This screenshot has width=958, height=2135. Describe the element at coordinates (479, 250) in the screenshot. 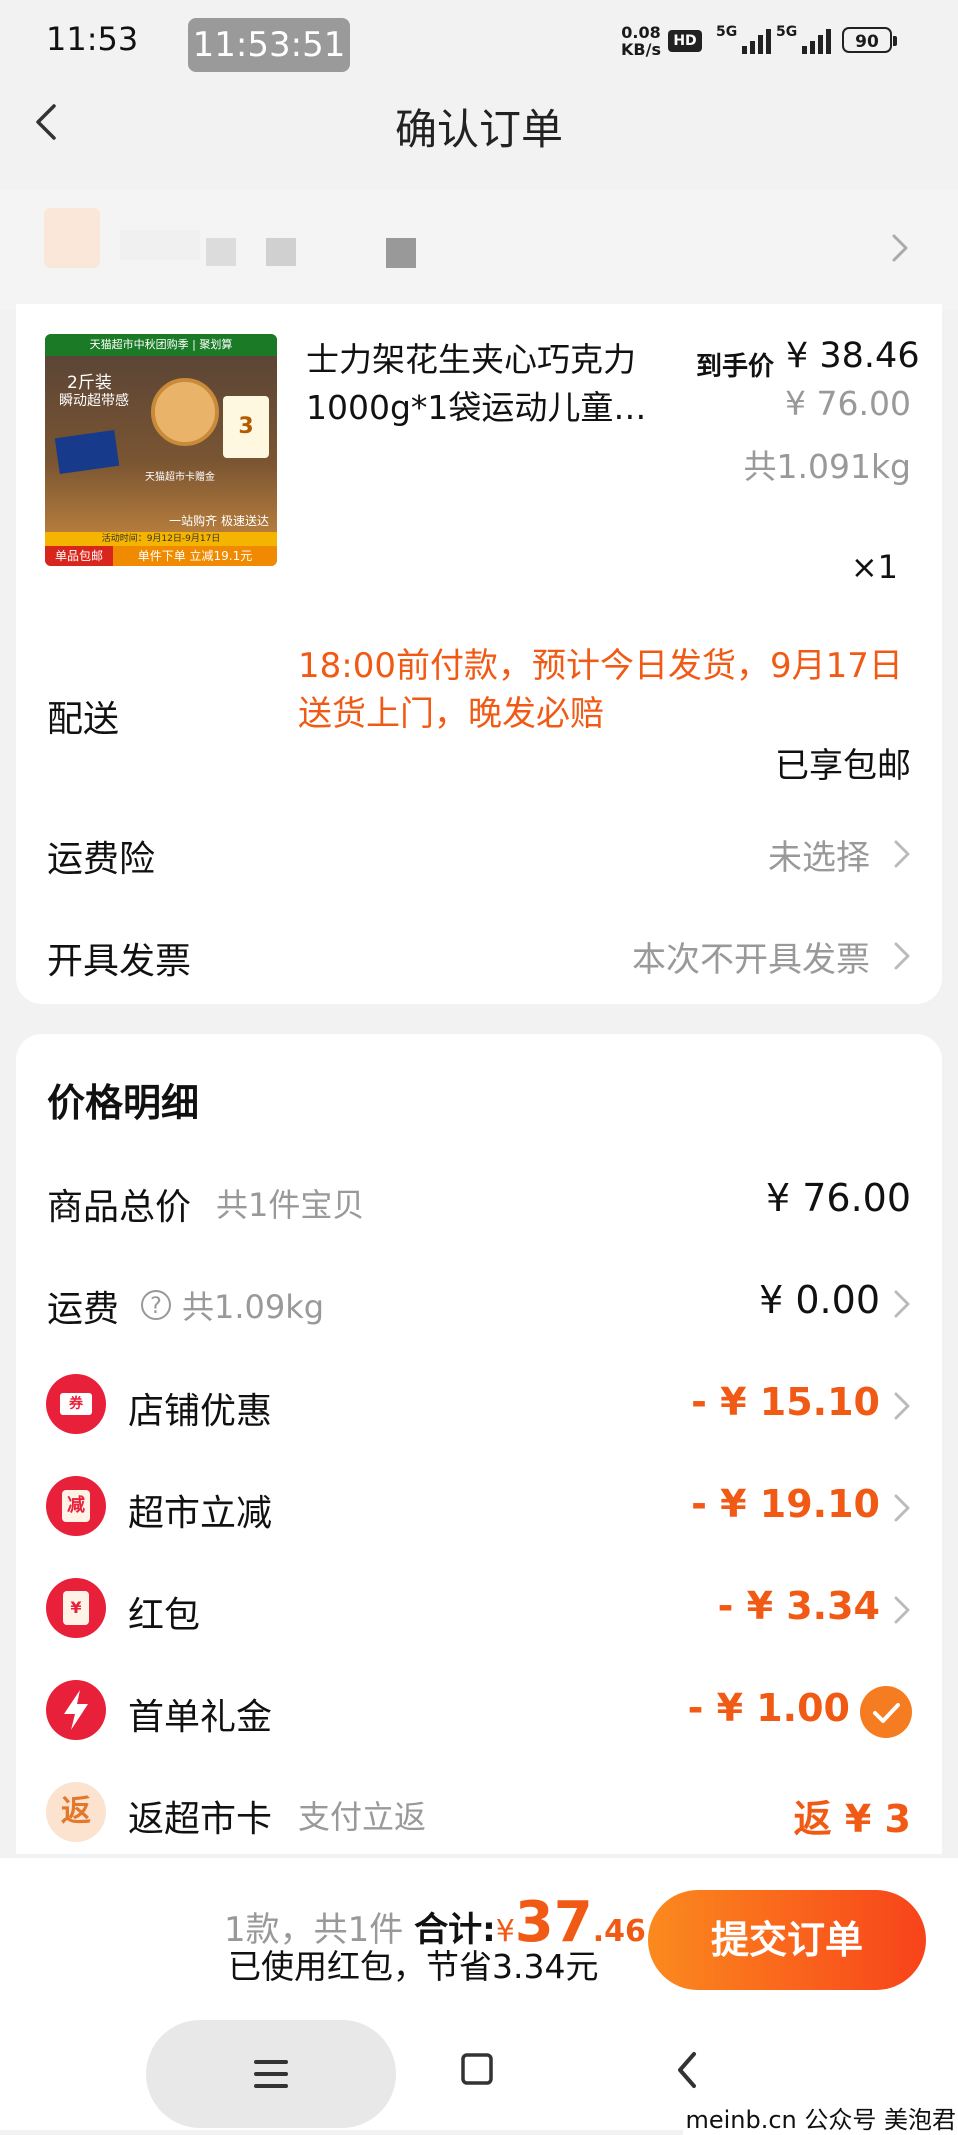

I see `address-card` at that location.